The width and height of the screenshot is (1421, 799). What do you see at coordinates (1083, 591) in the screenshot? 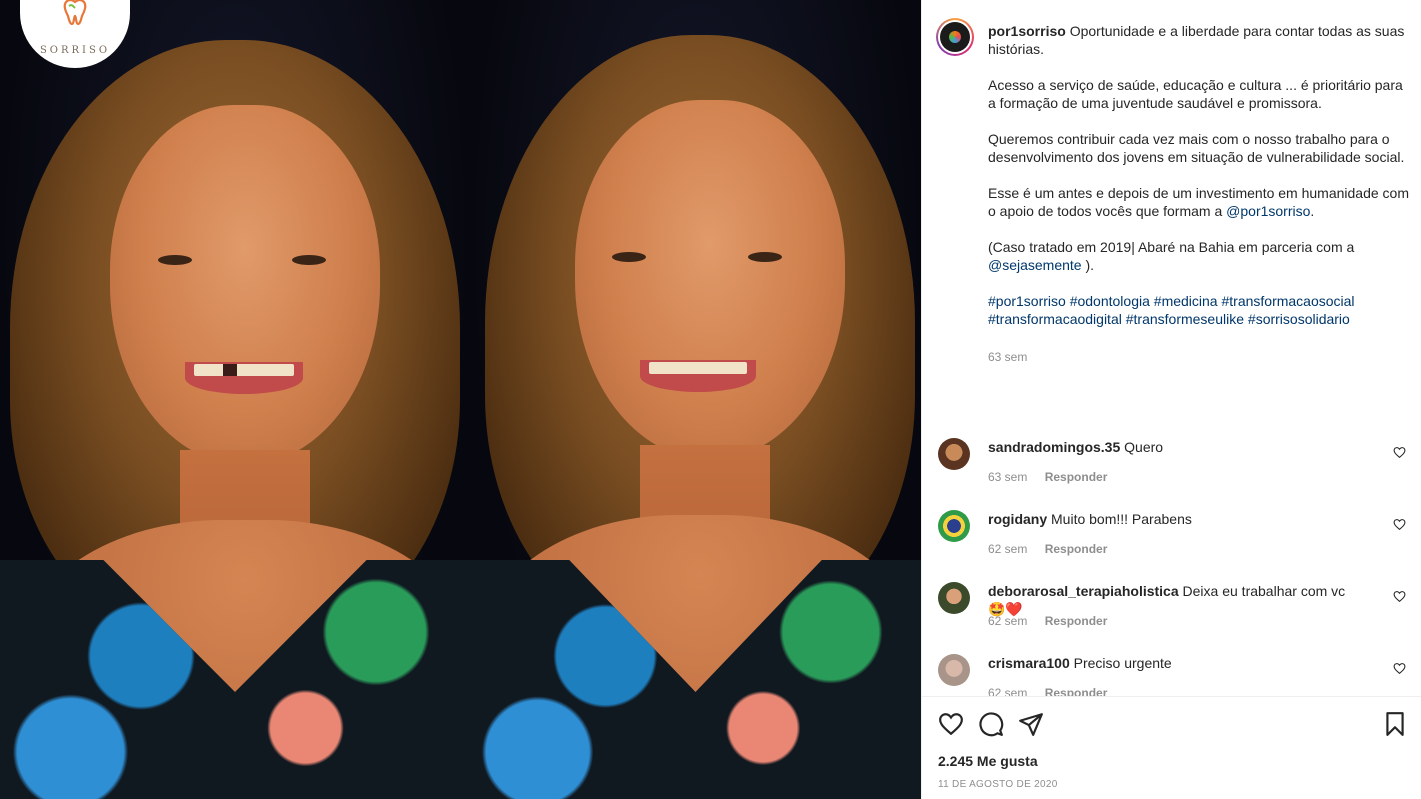
I see `comment-username: deborarosal_terapiaholistica` at bounding box center [1083, 591].